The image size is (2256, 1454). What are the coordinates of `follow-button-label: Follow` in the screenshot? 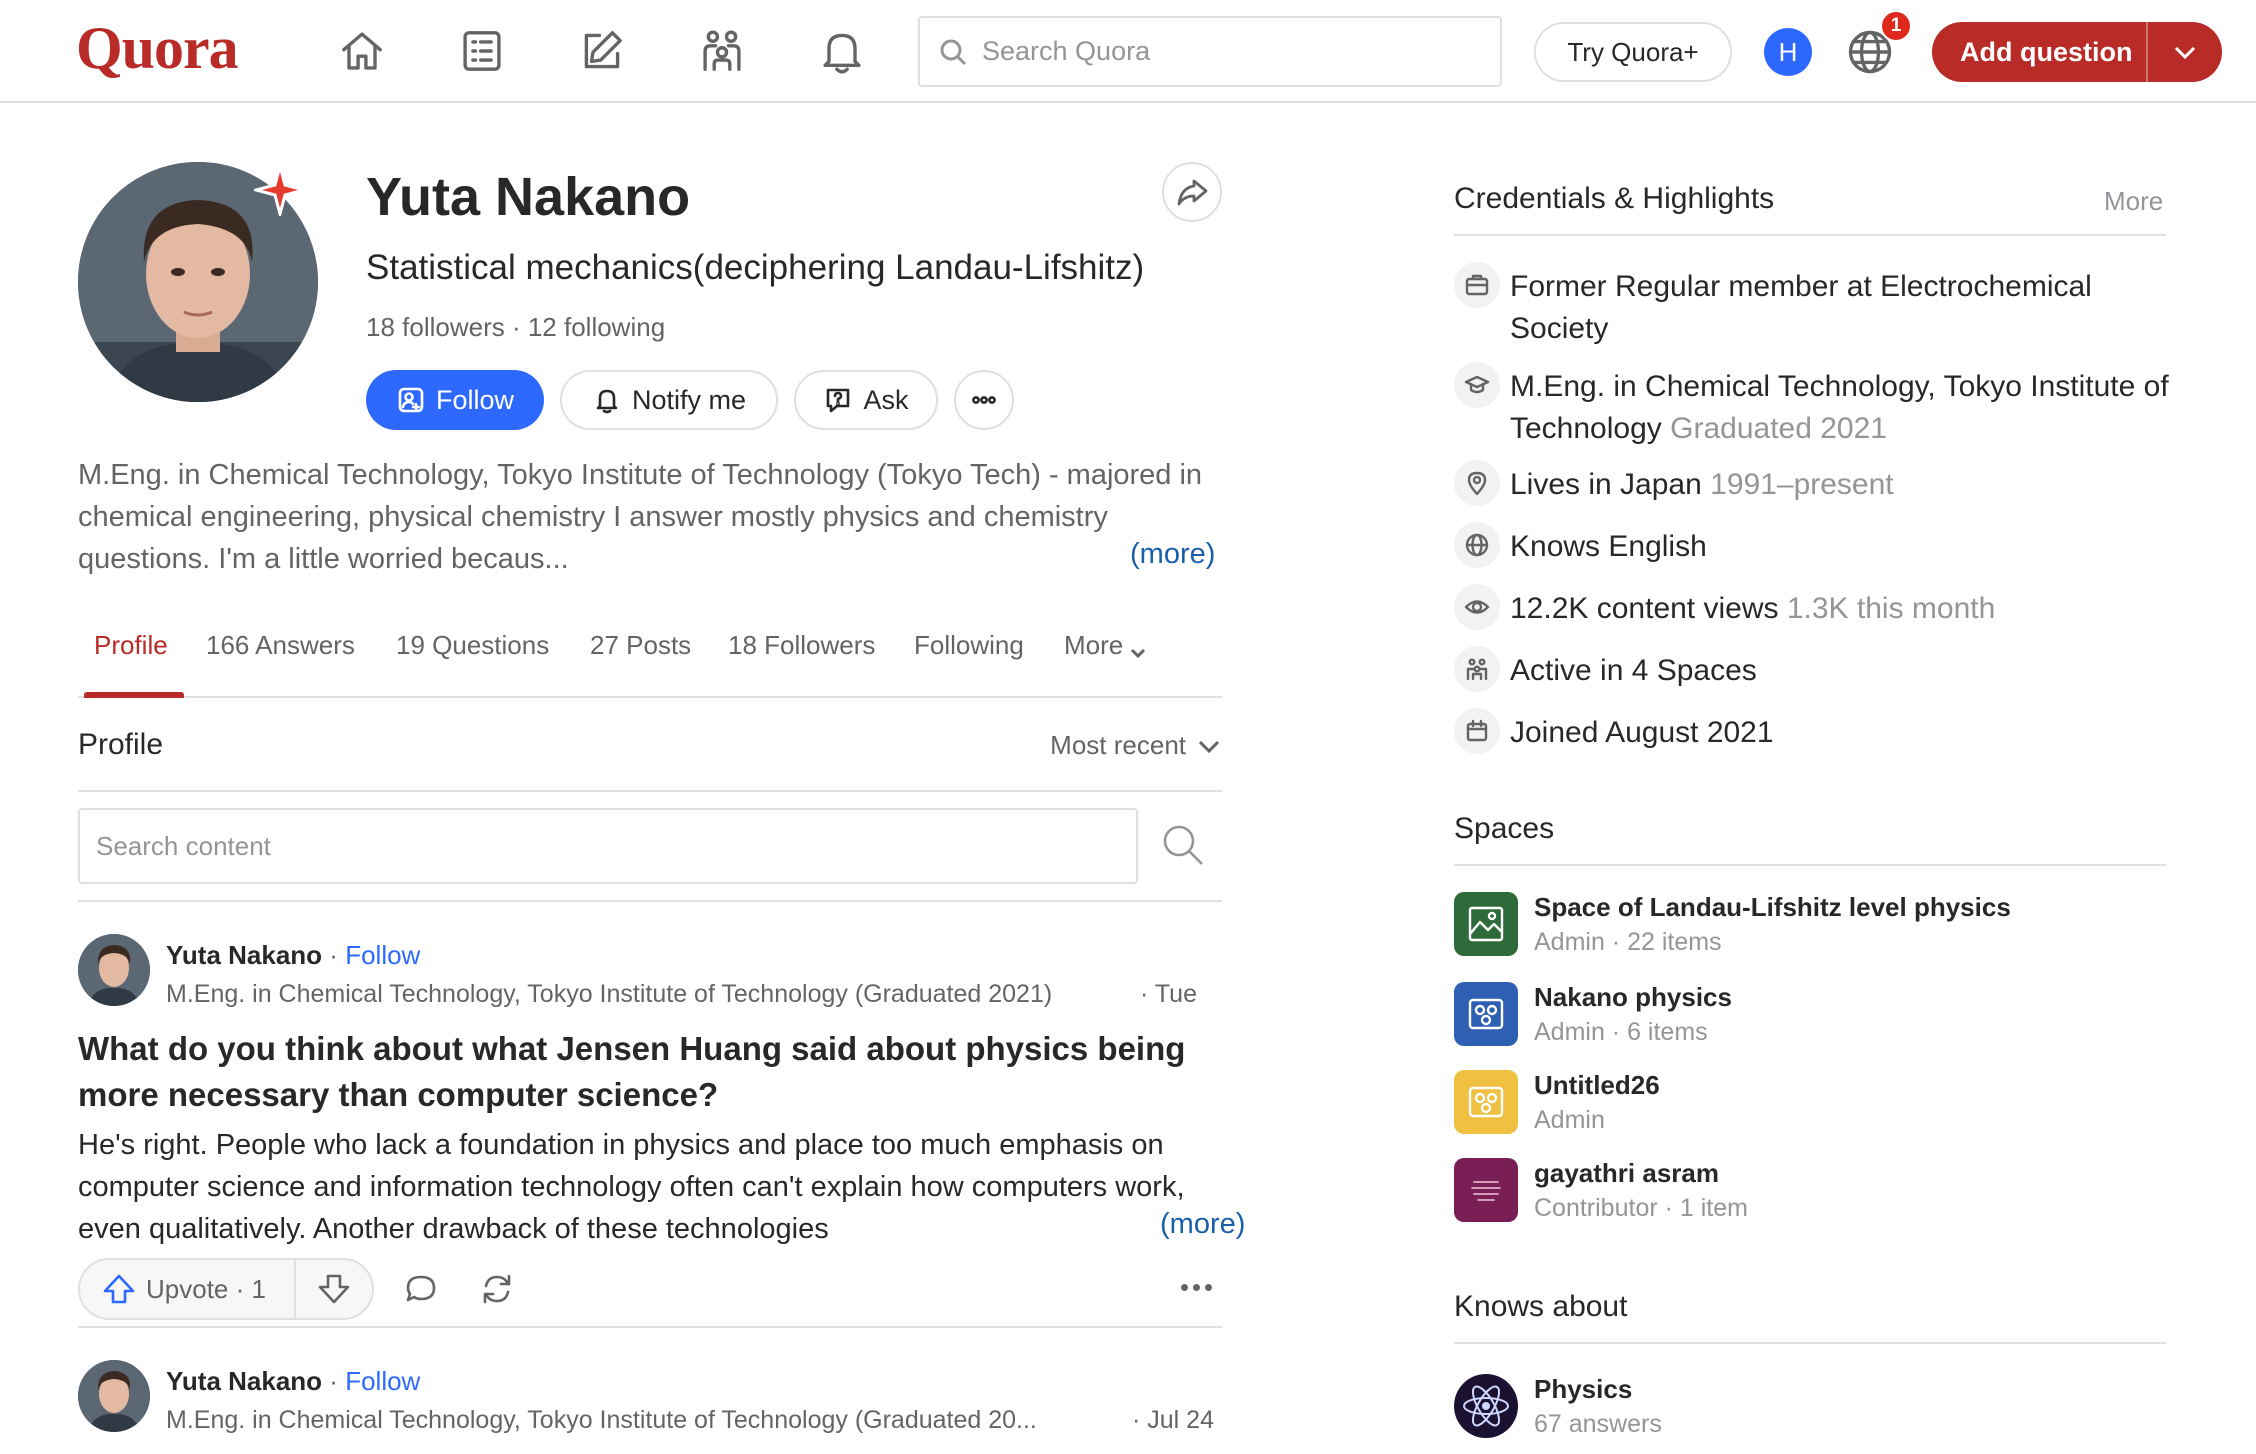 It's located at (475, 399).